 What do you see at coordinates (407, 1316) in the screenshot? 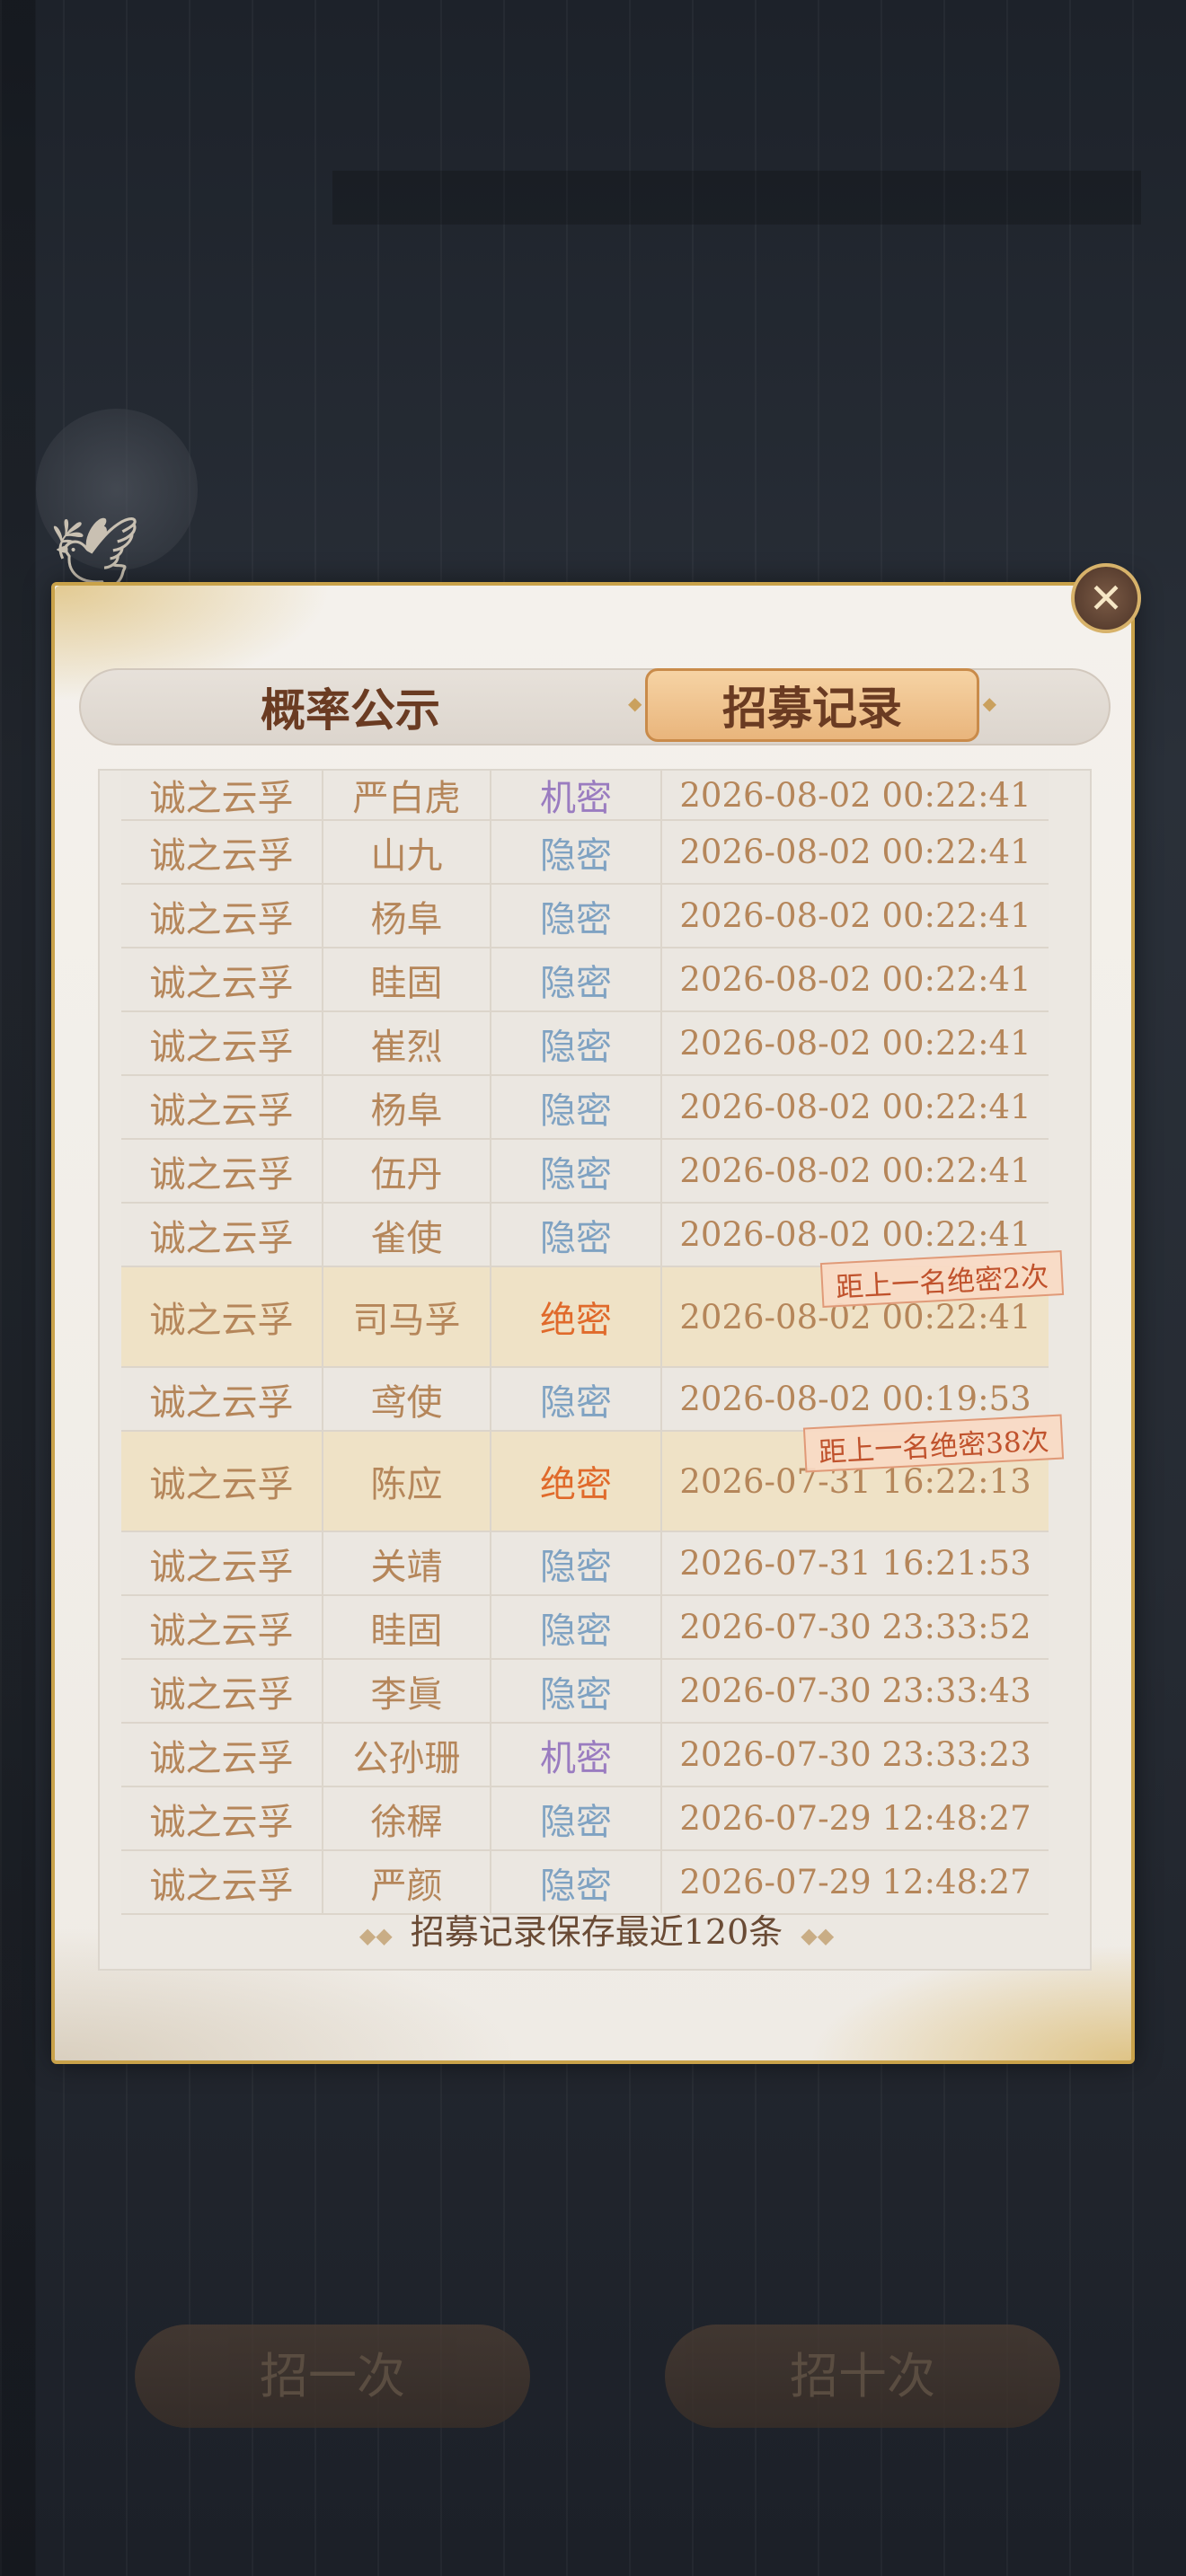
I see `name-cell: 司马孚` at bounding box center [407, 1316].